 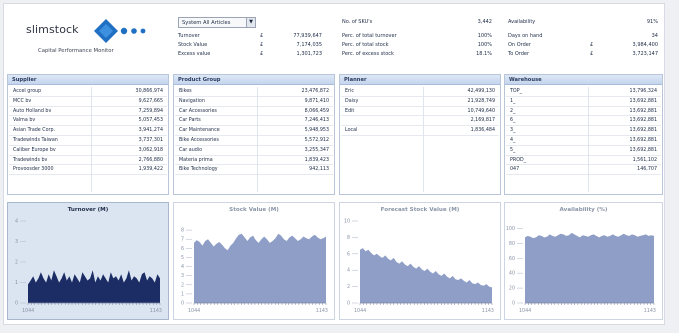 What do you see at coordinates (484, 45) in the screenshot?
I see `summary-value: 100%` at bounding box center [484, 45].